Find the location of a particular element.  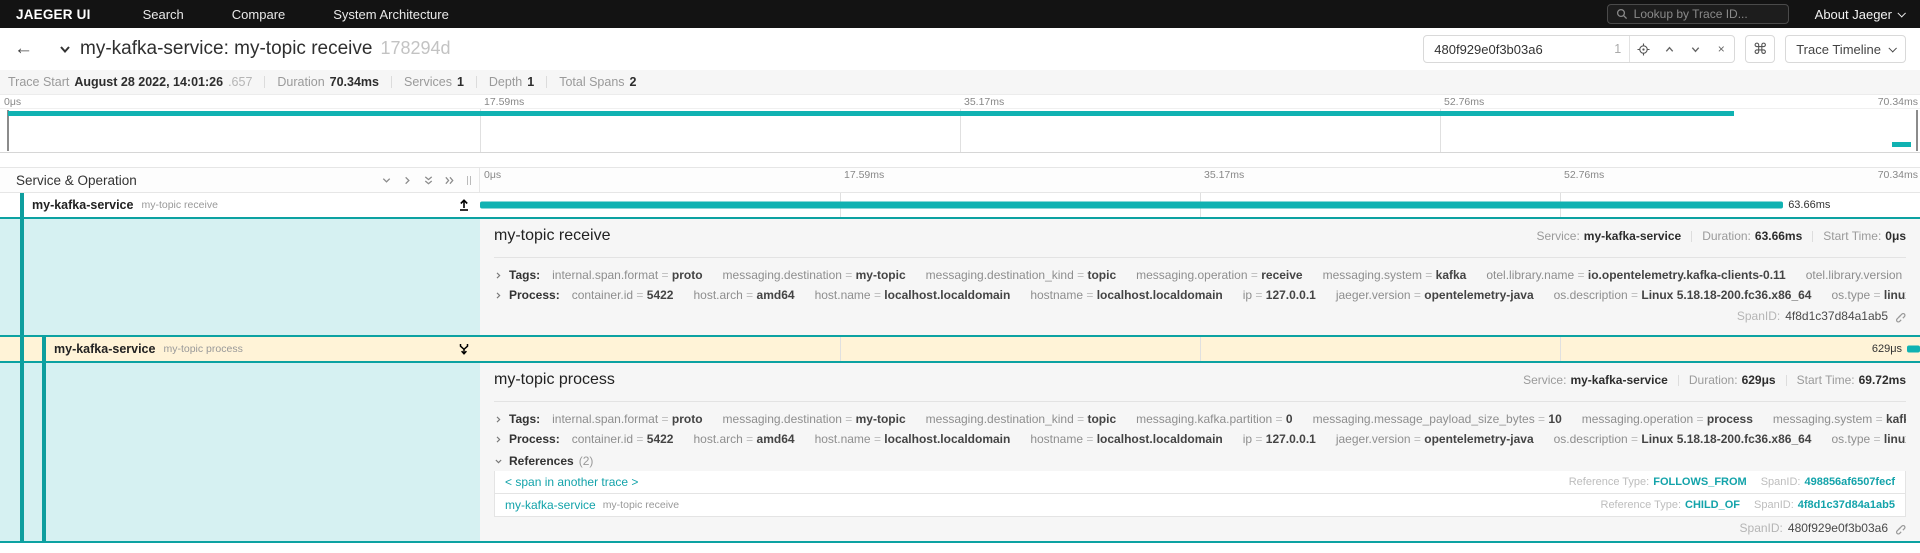

summary-services: Services 1 is located at coordinates (434, 82).